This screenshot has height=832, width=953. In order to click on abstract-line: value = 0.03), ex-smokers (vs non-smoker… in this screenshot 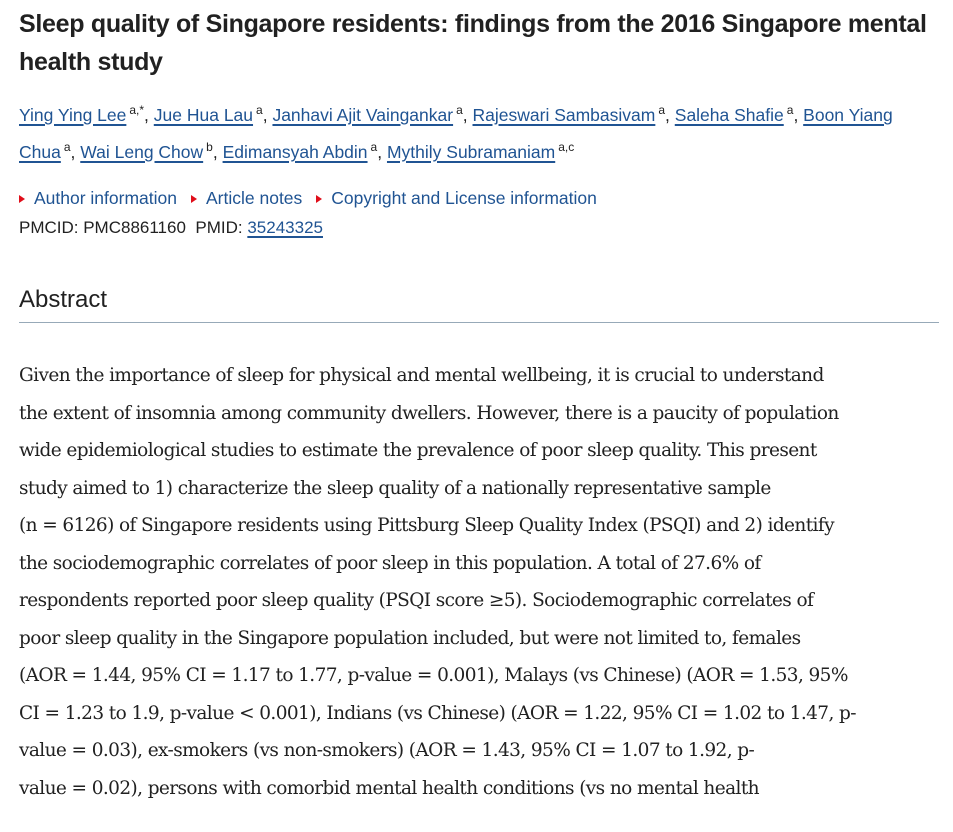, I will do `click(387, 750)`.